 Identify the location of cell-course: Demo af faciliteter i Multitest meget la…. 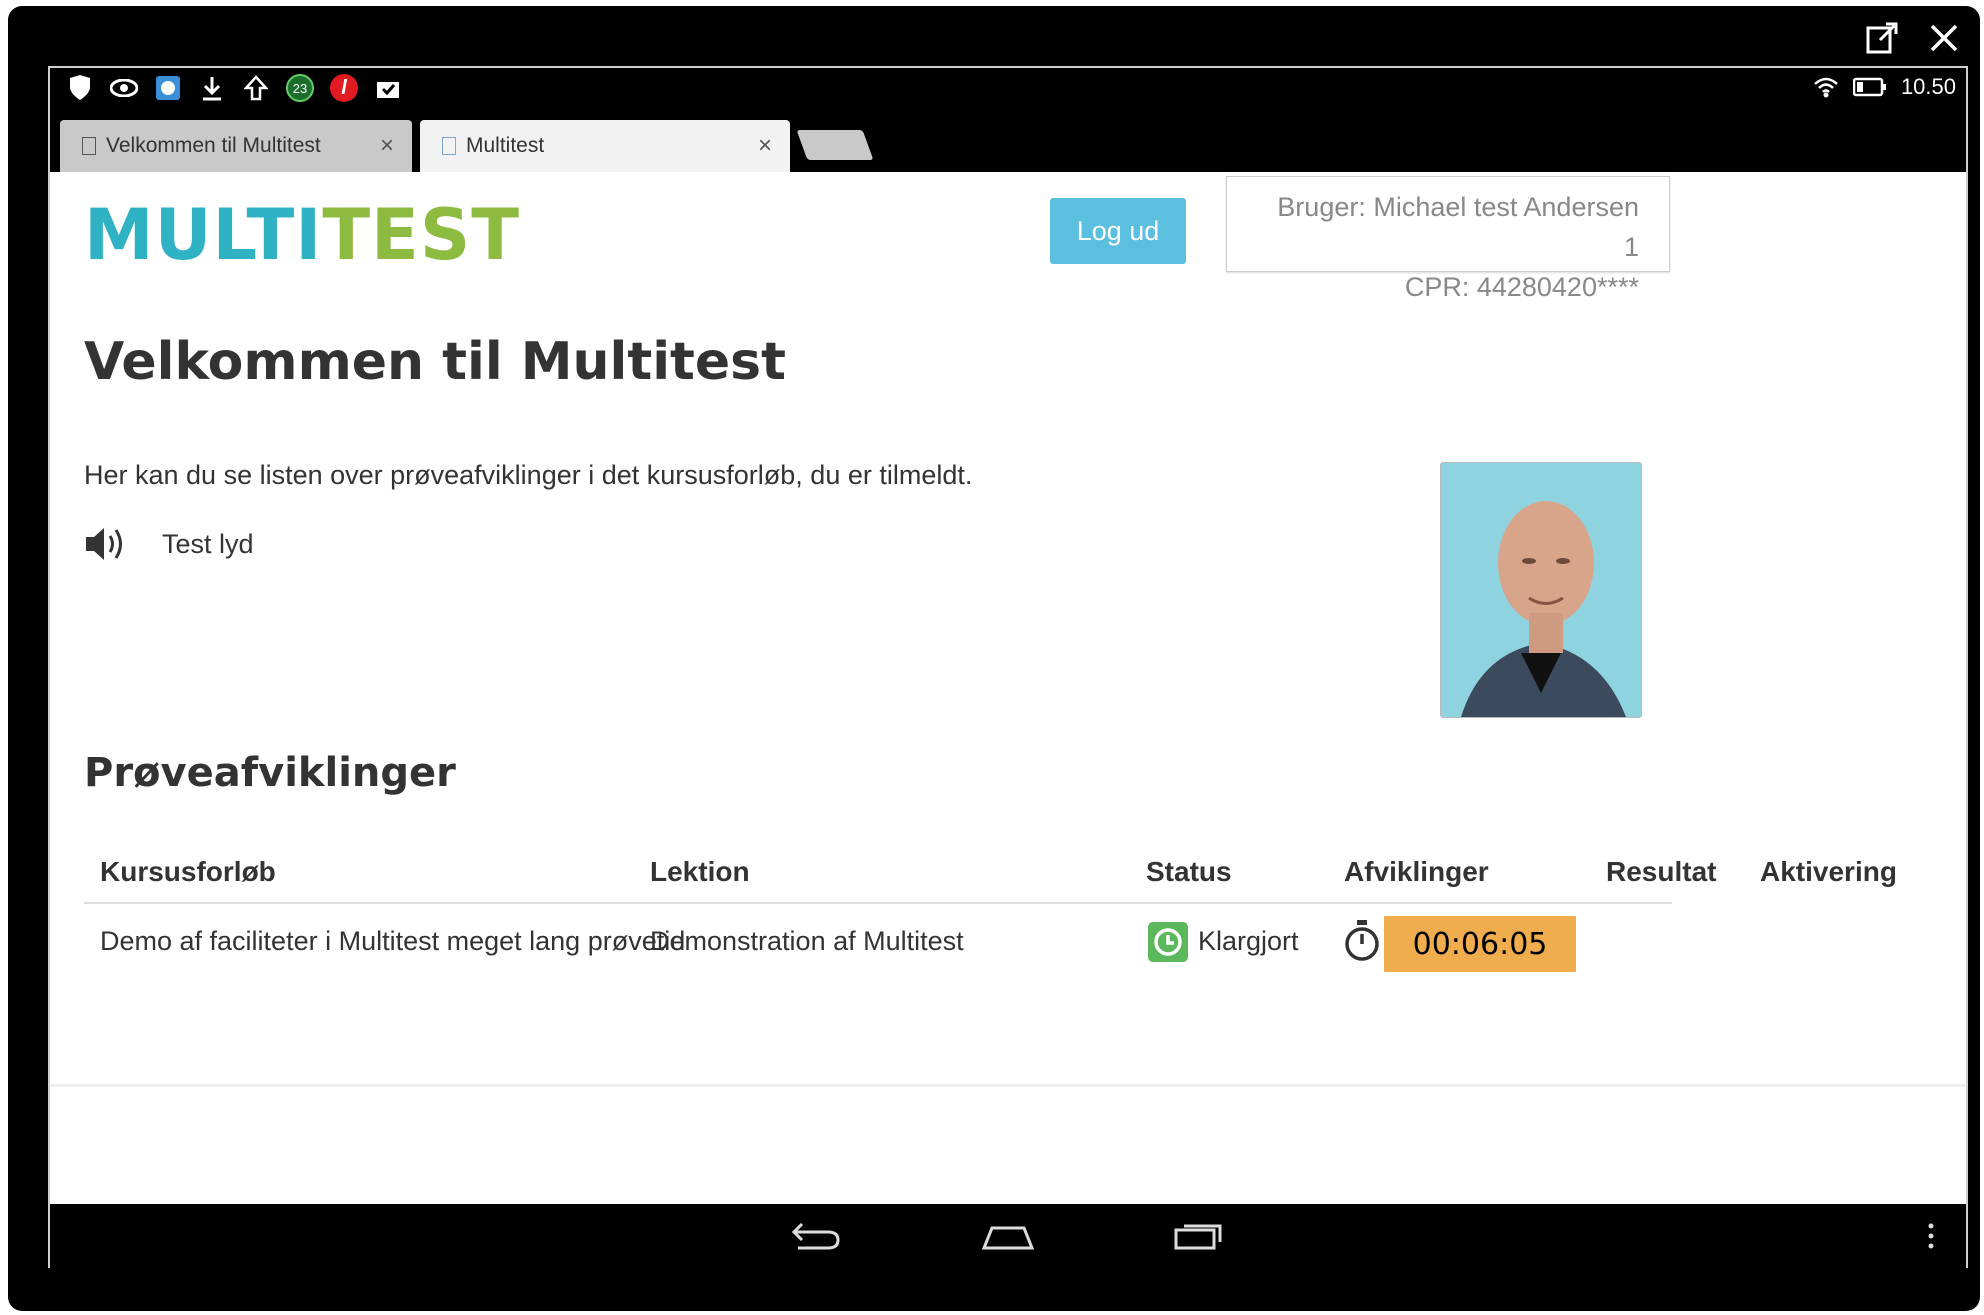
(393, 941).